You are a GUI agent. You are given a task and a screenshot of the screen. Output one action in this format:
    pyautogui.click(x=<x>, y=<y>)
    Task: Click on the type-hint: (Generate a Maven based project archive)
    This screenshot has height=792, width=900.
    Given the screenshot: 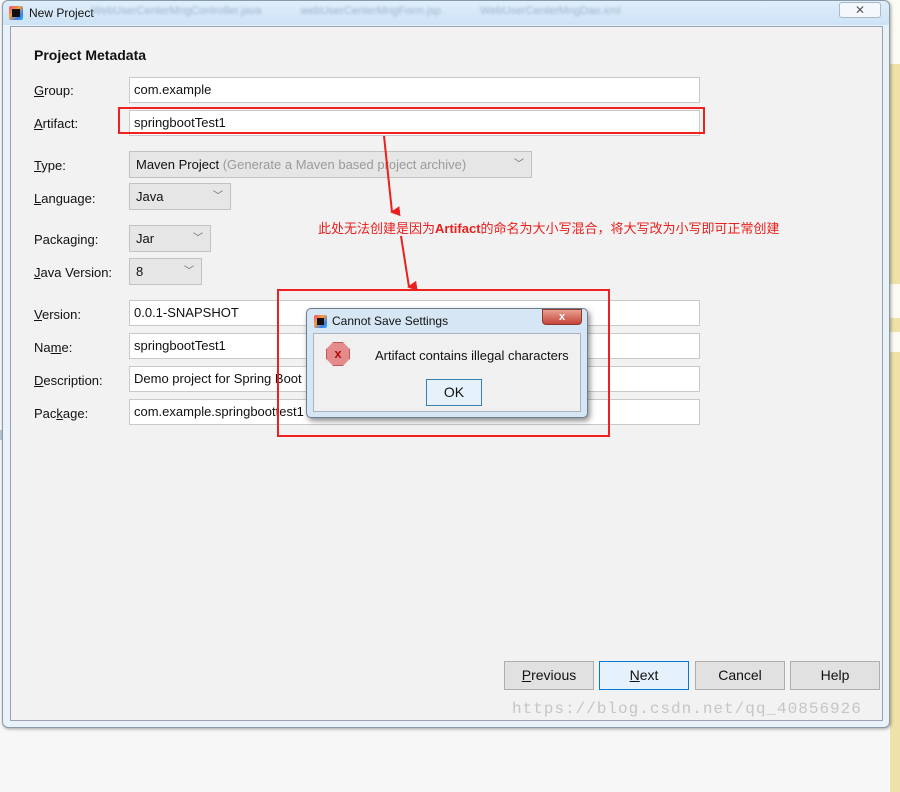 What is the action you would take?
    pyautogui.click(x=344, y=164)
    